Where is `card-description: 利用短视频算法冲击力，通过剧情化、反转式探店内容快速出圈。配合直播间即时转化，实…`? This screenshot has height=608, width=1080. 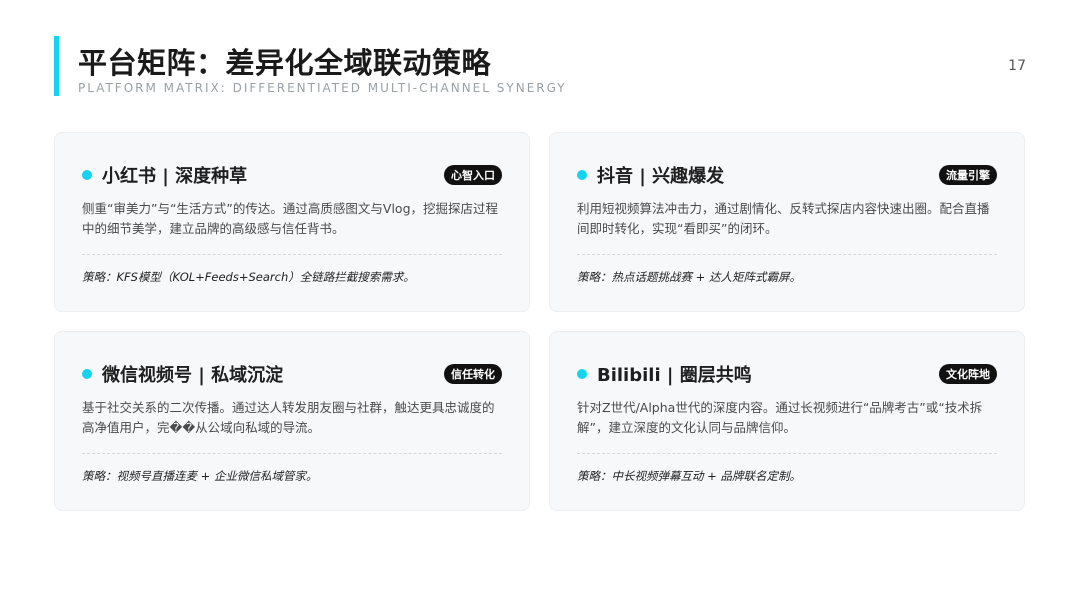
card-description: 利用短视频算法冲击力，通过剧情化、反转式探店内容快速出圈。配合直播间即时转化，实… is located at coordinates (783, 218).